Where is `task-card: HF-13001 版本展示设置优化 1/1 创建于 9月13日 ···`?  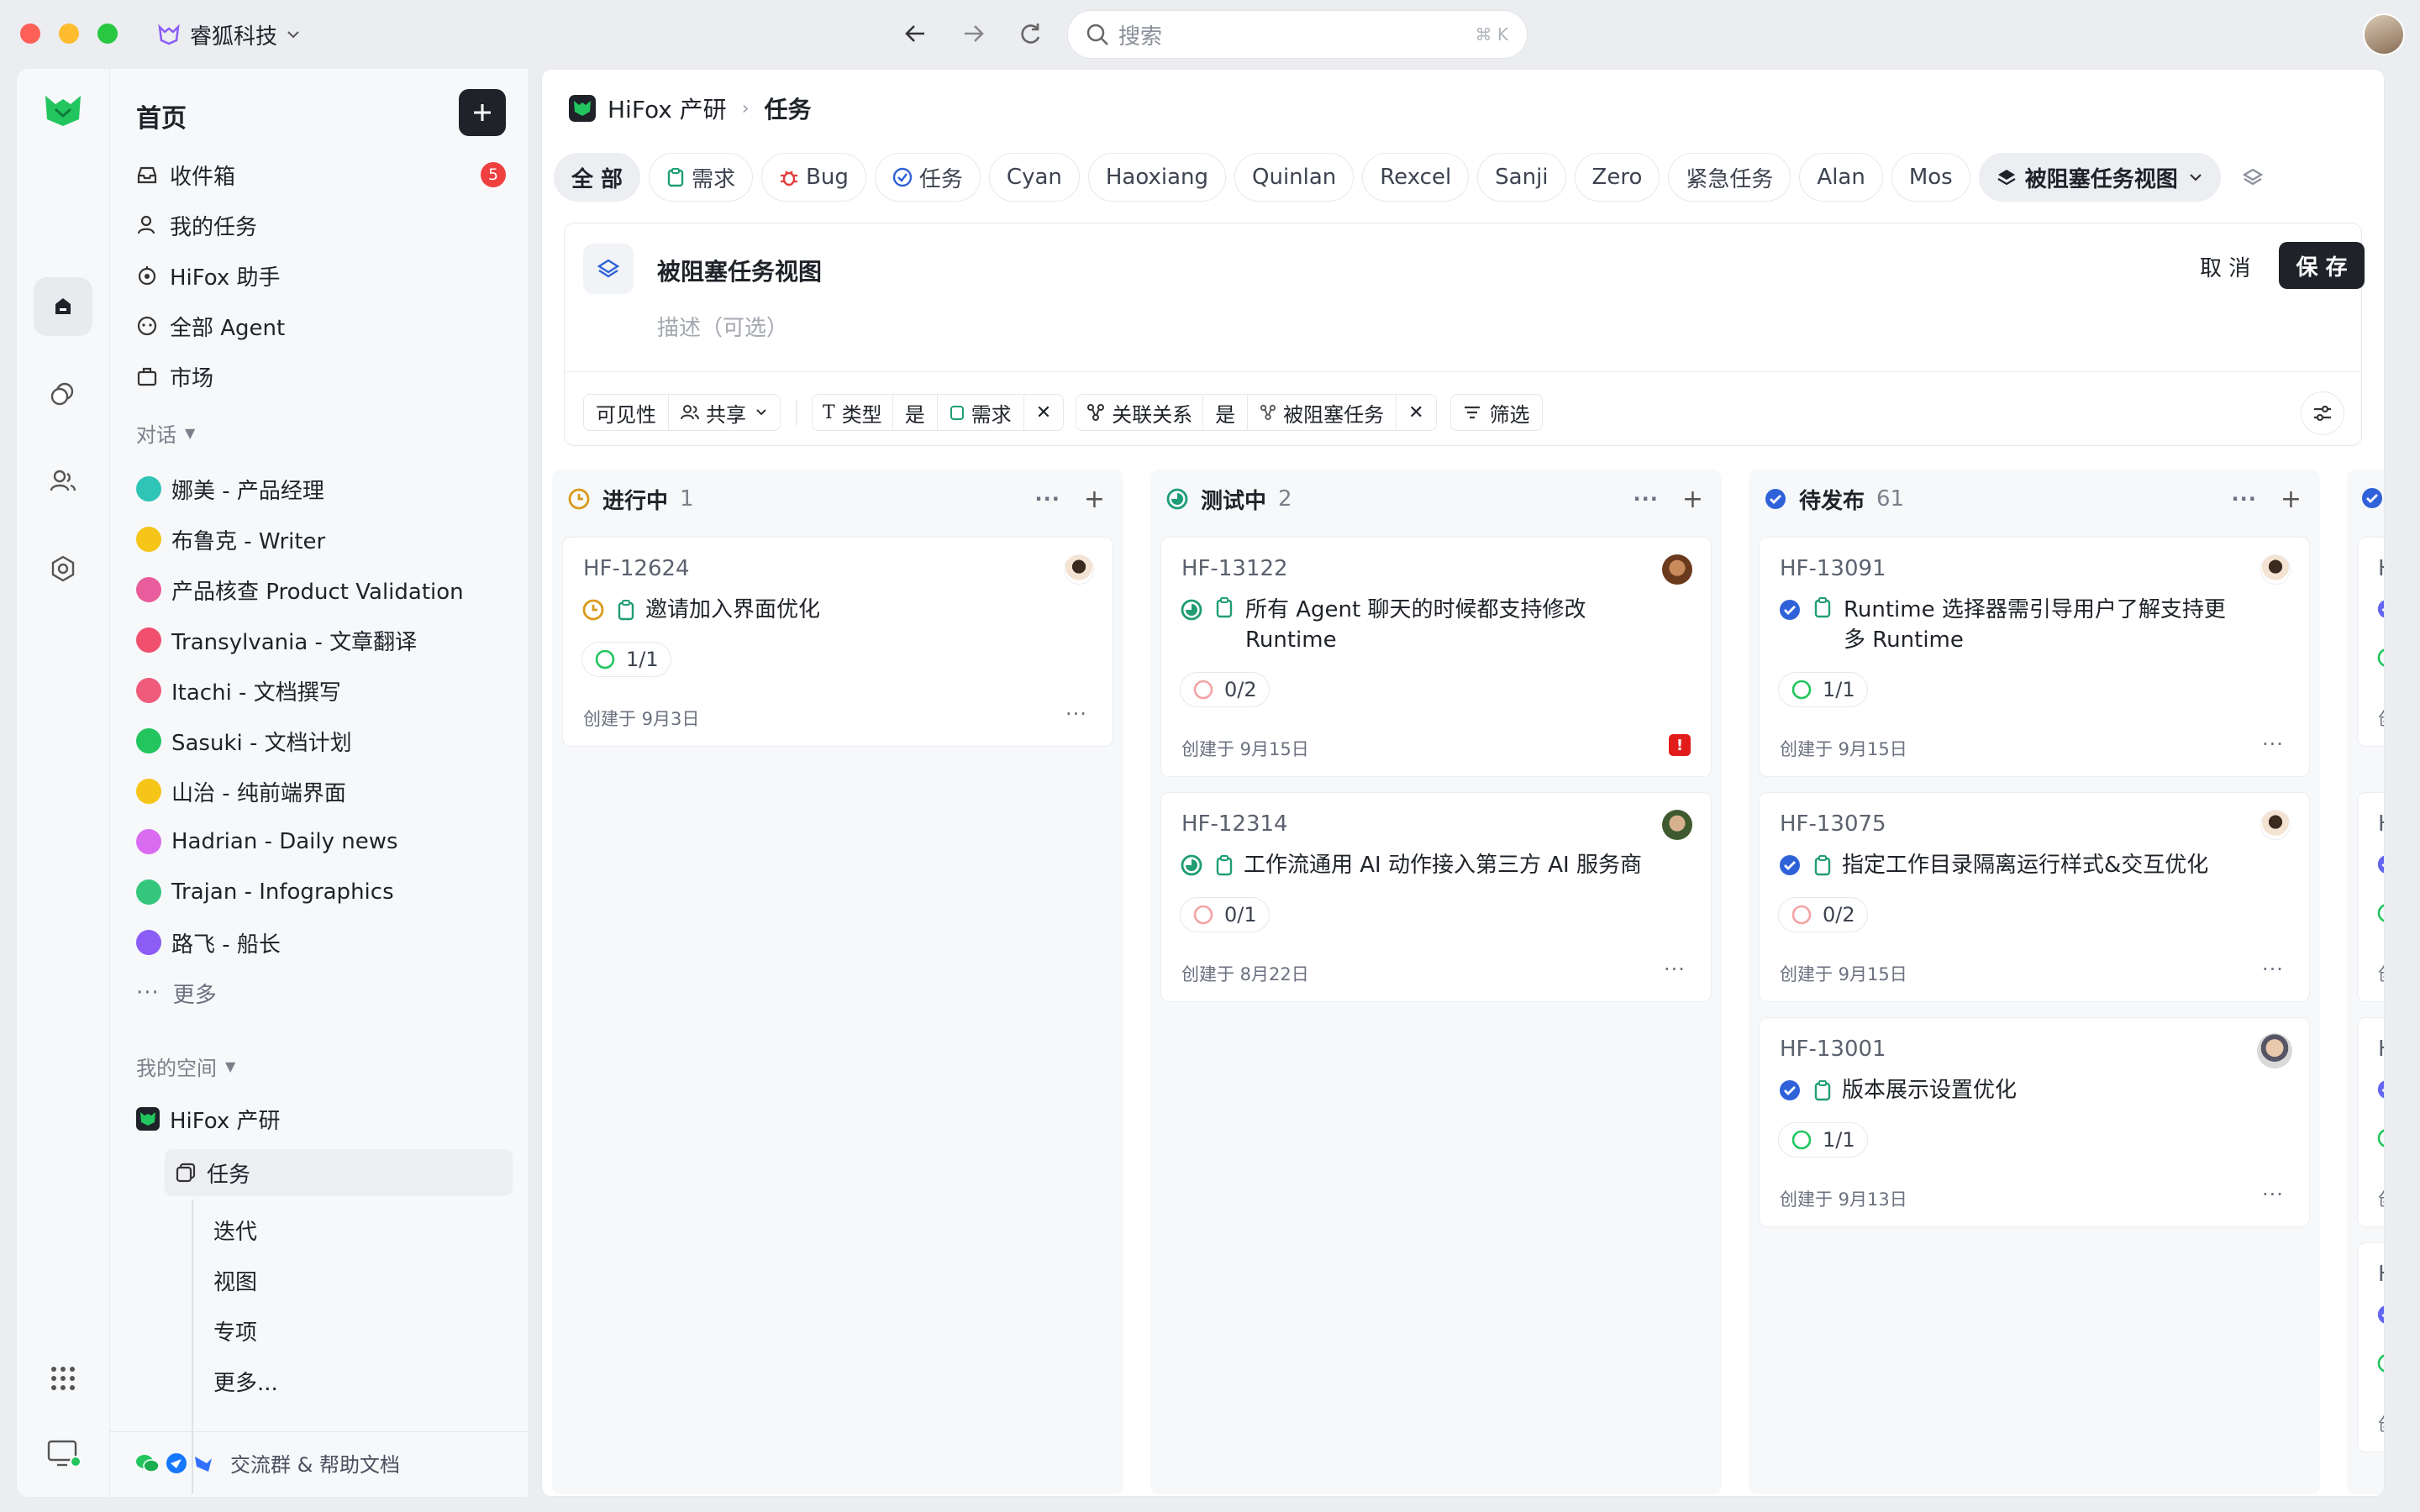 task-card: HF-13001 版本展示设置优化 1/1 创建于 9月13日 ··· is located at coordinates (2035, 1122).